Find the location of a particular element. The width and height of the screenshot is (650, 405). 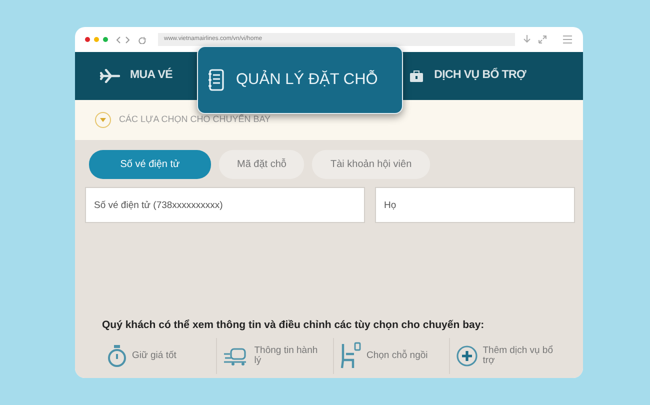

service-link: Chọn chỗ ngồi is located at coordinates (397, 356).